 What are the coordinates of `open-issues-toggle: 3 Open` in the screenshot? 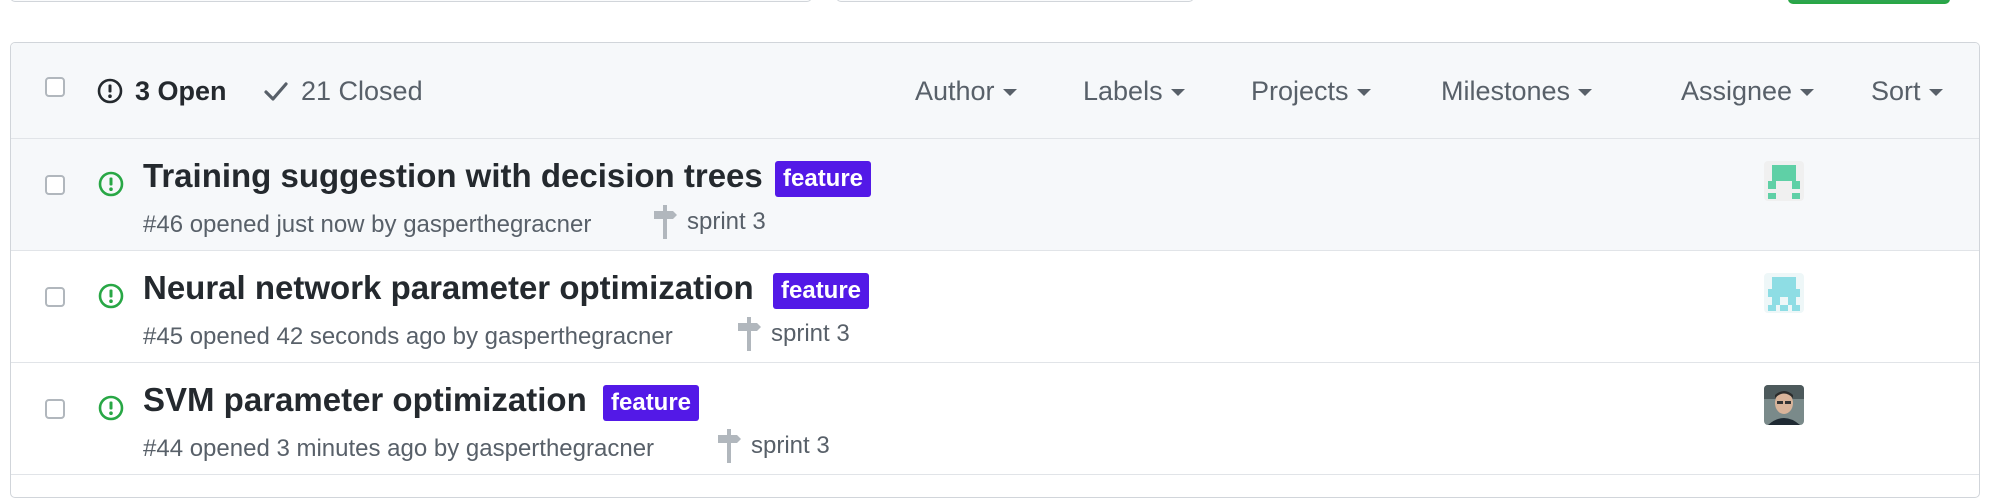 It's located at (162, 91).